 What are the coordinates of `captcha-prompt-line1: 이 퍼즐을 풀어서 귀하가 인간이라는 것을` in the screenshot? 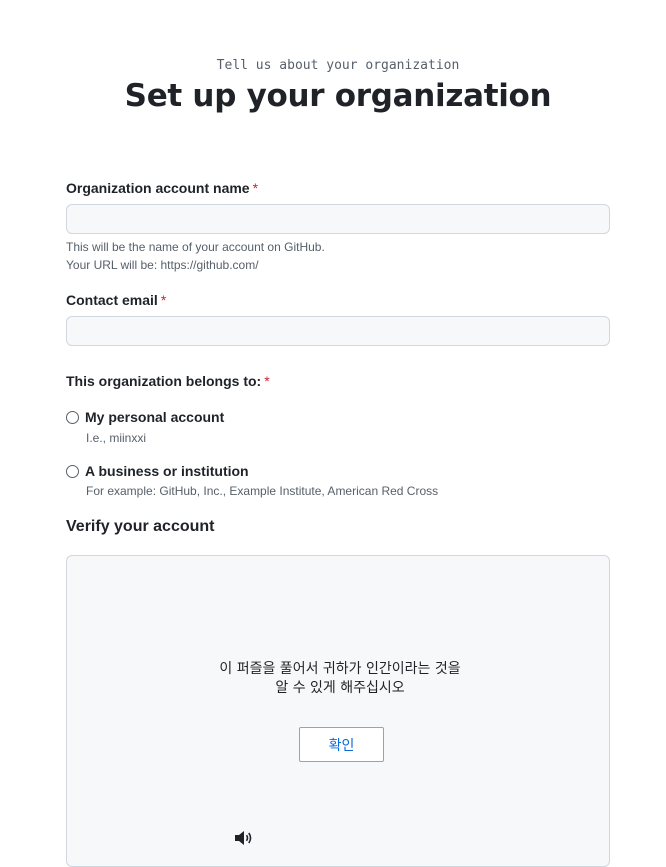 It's located at (340, 669).